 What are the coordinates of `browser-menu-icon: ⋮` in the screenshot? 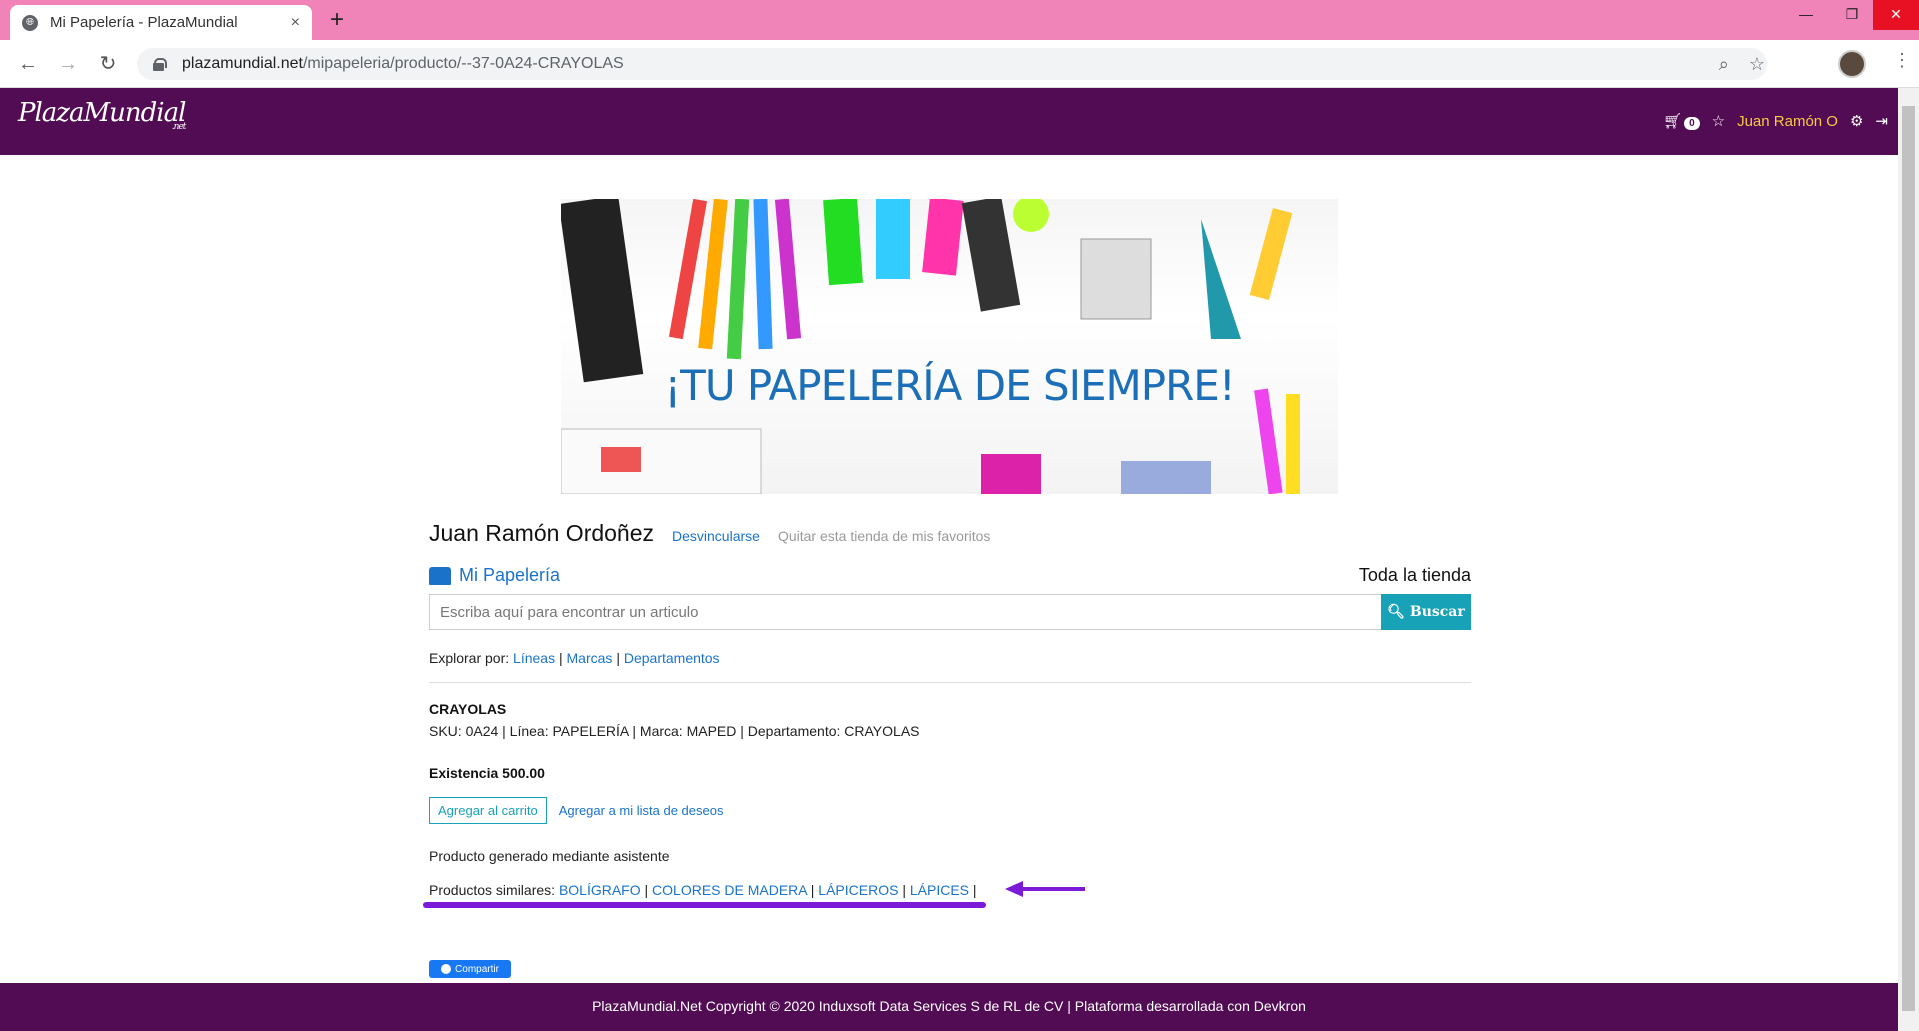 It's located at (1902, 60).